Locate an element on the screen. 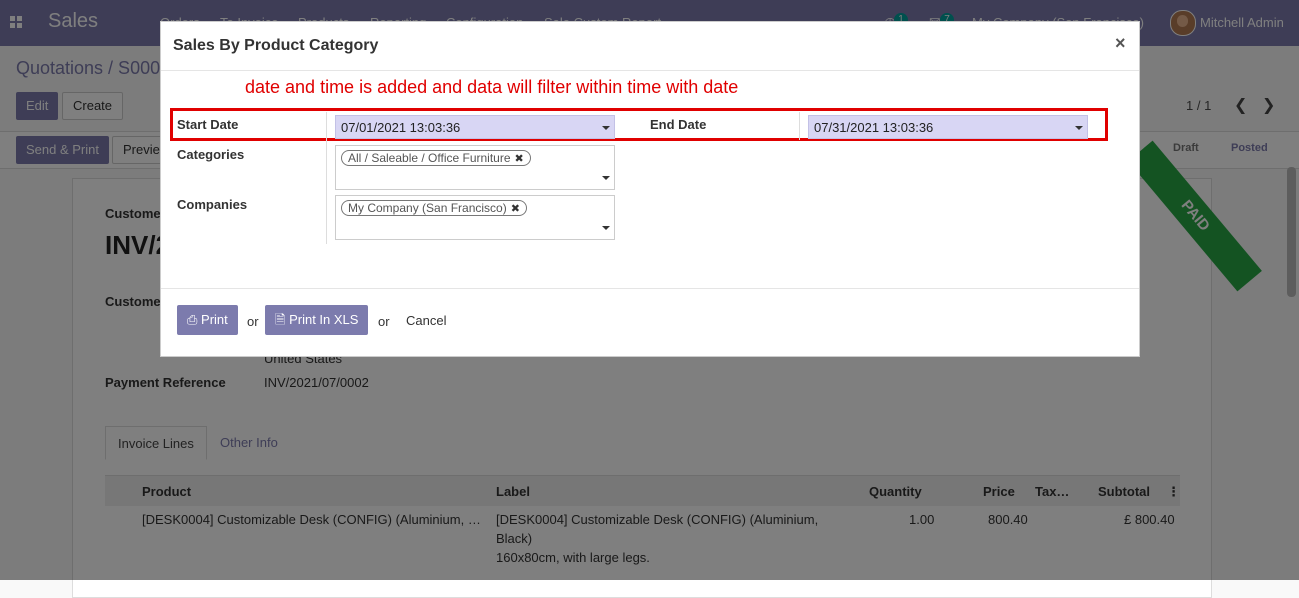  label-column-divider is located at coordinates (326, 178).